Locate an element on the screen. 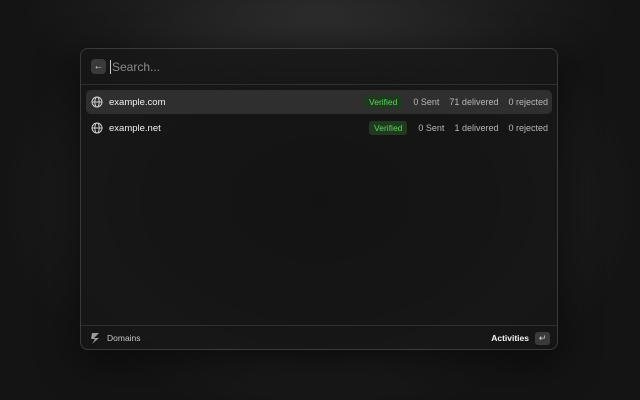  domain-name: example.net is located at coordinates (135, 128).